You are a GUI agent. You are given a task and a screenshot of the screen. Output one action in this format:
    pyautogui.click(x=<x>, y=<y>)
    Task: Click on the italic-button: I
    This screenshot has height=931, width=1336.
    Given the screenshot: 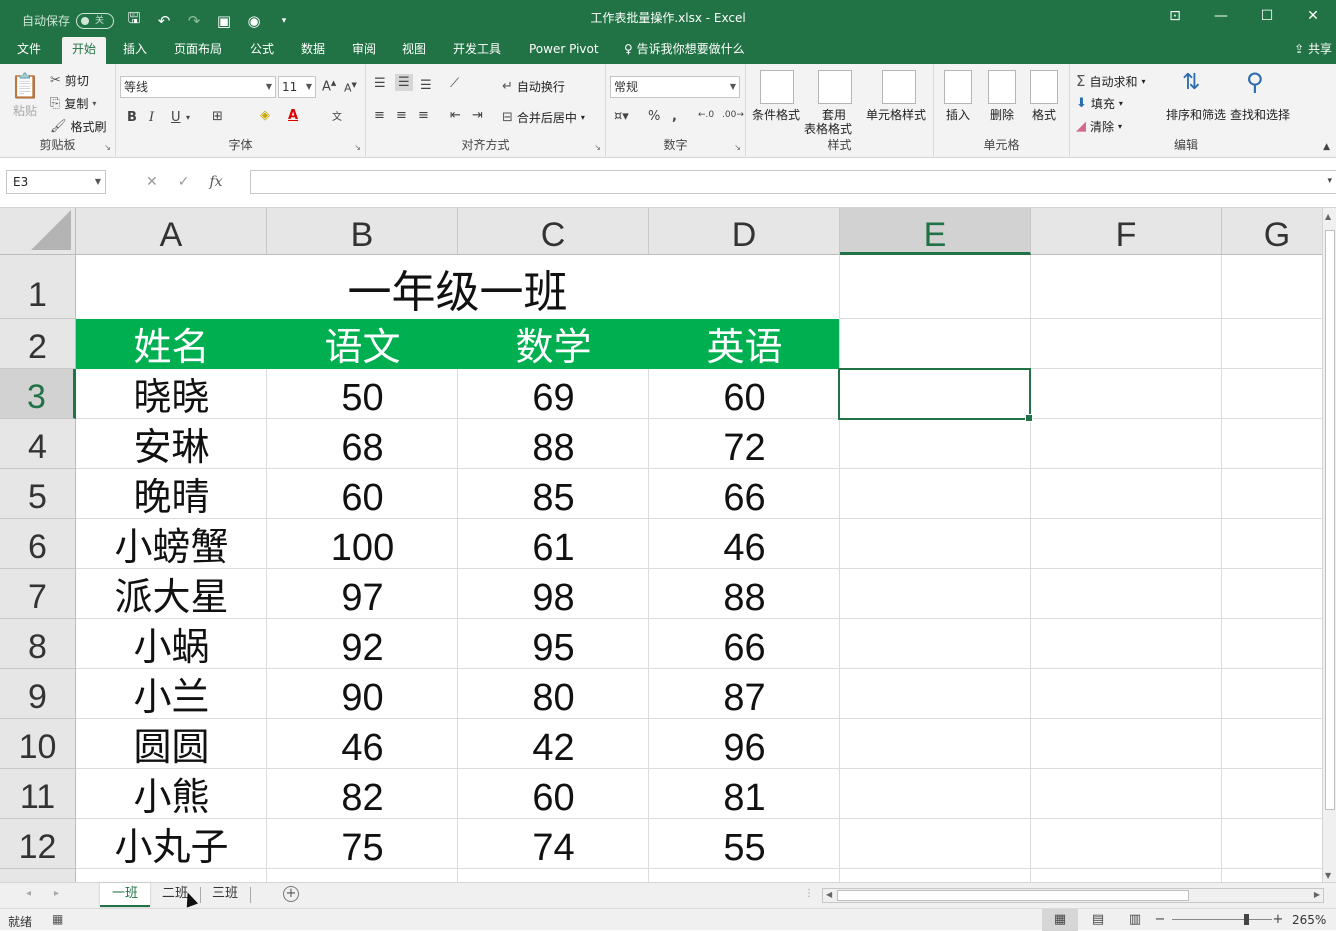 What is the action you would take?
    pyautogui.click(x=151, y=117)
    